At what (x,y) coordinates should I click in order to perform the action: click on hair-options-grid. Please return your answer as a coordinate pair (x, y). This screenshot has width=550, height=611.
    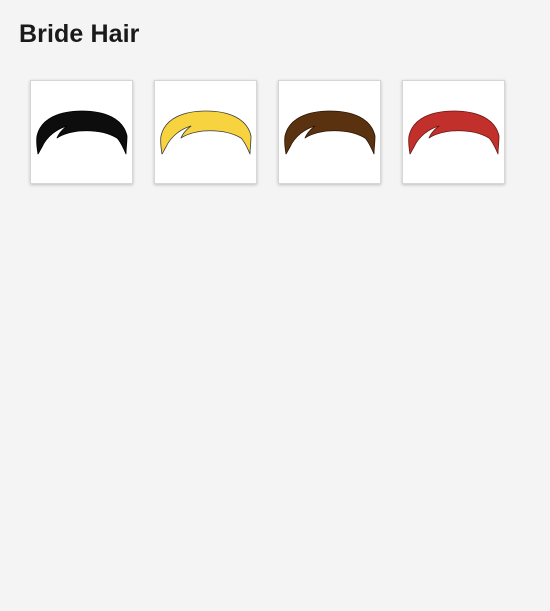
    Looking at the image, I should click on (267, 132).